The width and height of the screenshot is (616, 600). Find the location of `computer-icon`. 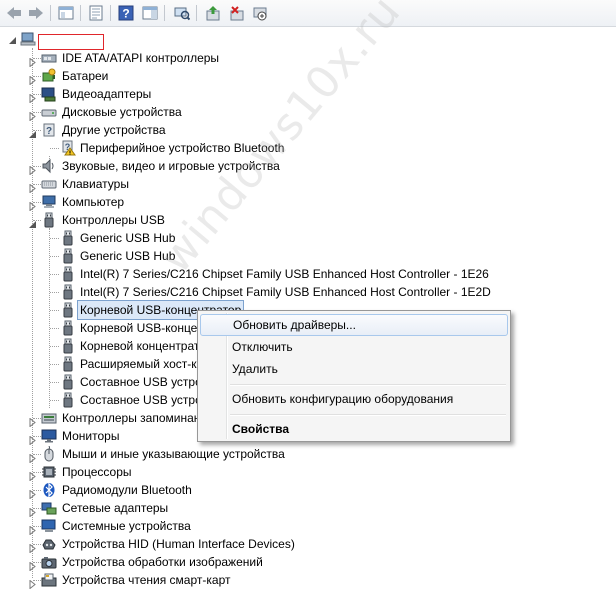

computer-icon is located at coordinates (49, 202).